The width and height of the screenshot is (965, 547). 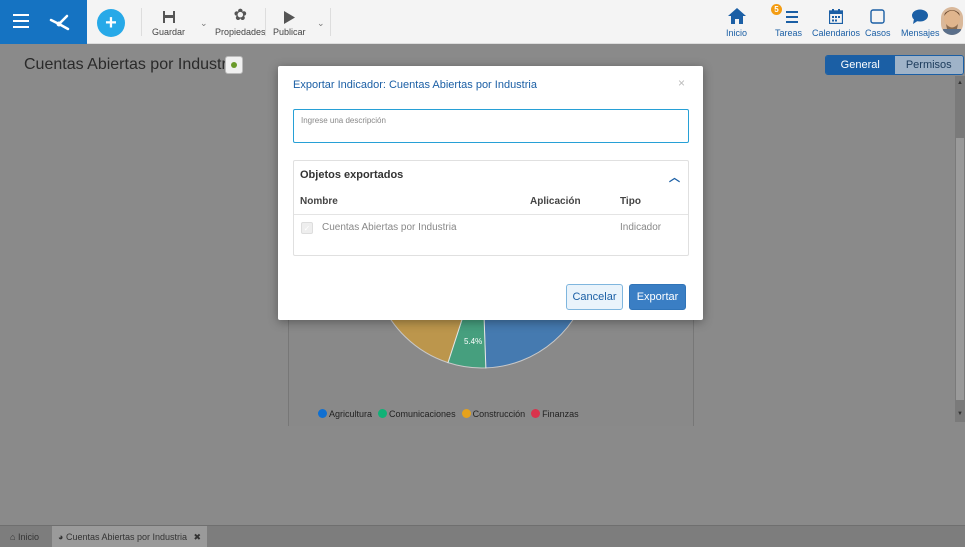 I want to click on speech-bubble-icon, so click(x=920, y=16).